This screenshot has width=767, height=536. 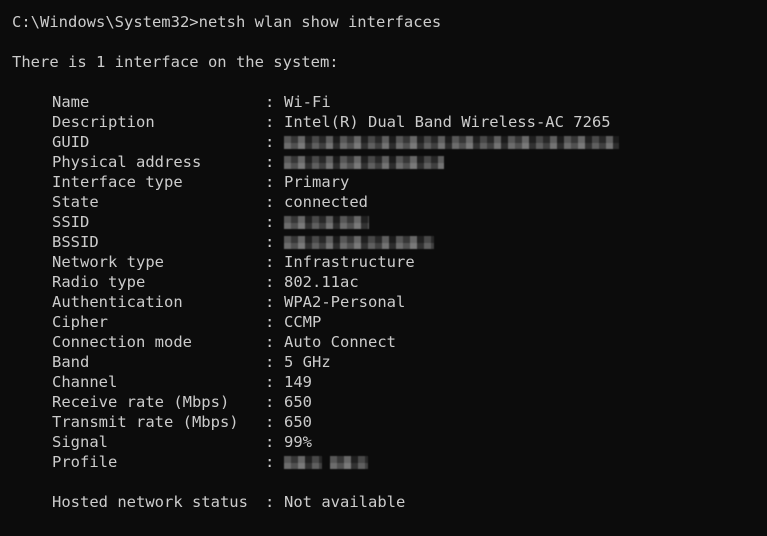 What do you see at coordinates (71, 102) in the screenshot?
I see `property-label: Name` at bounding box center [71, 102].